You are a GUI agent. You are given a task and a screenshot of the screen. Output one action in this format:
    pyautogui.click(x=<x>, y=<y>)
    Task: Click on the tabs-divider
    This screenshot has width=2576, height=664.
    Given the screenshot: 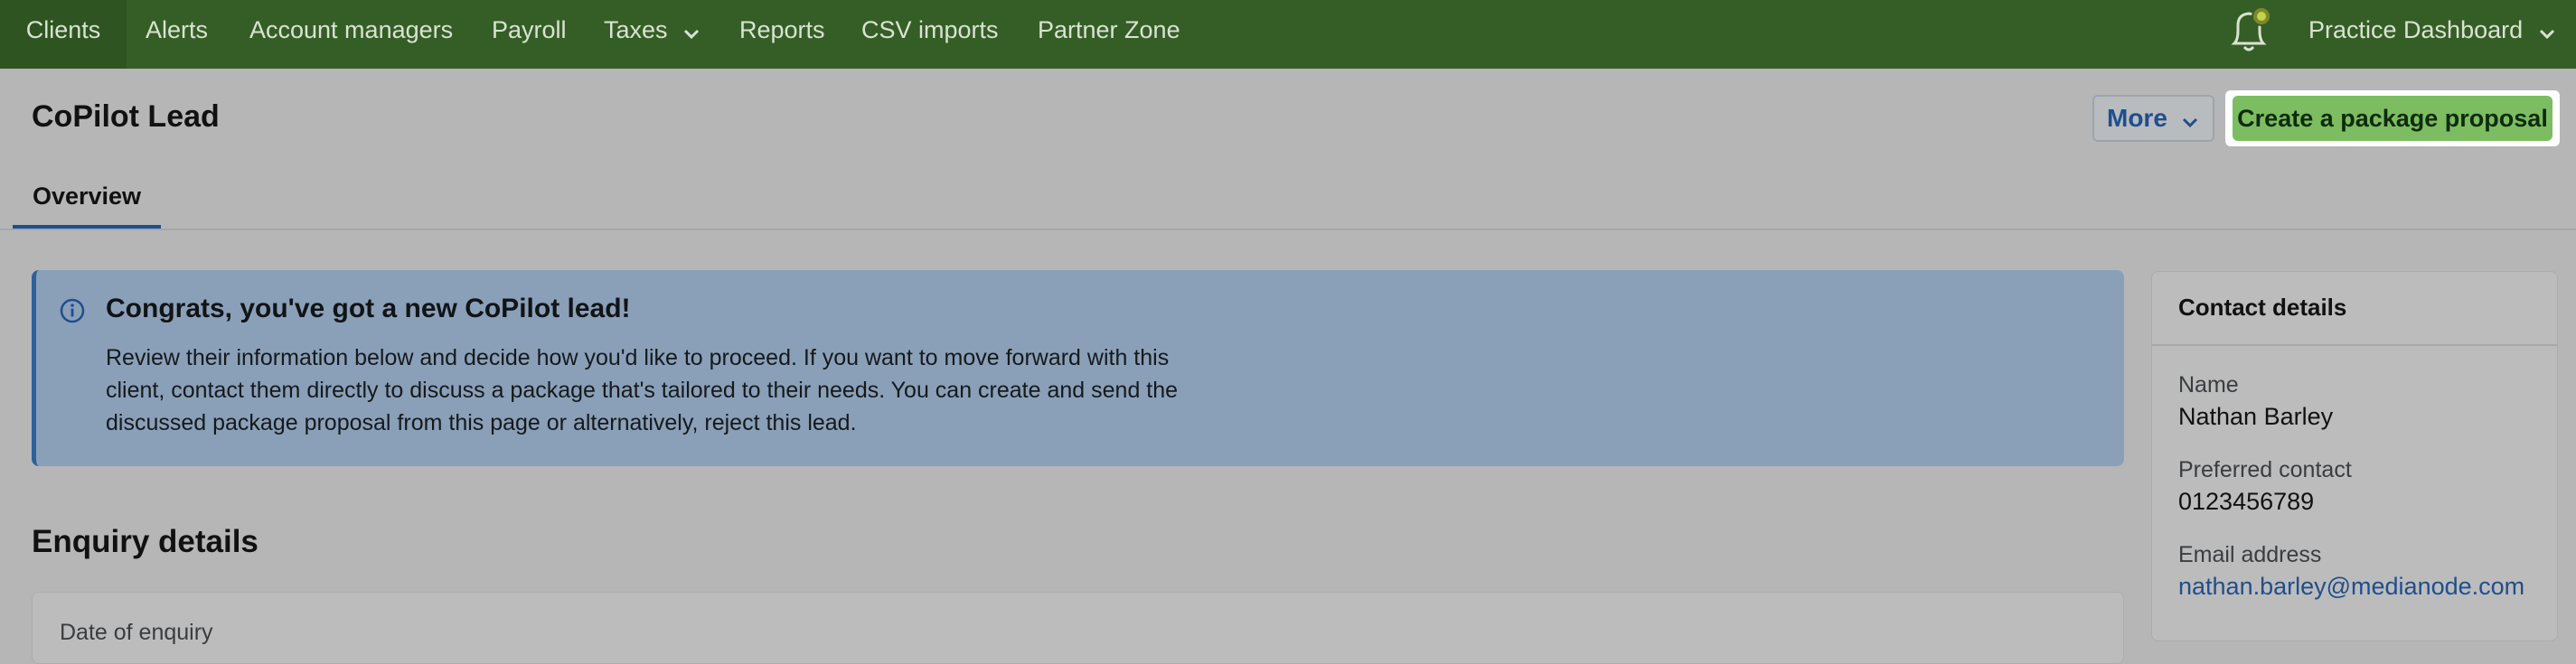 What is the action you would take?
    pyautogui.click(x=1288, y=229)
    